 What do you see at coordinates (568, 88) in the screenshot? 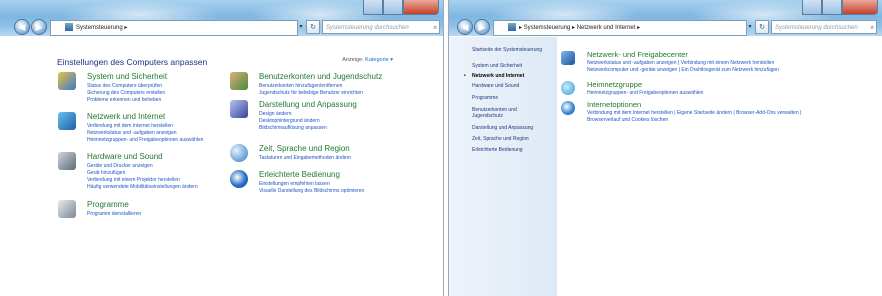
I see `homegroup-icon` at bounding box center [568, 88].